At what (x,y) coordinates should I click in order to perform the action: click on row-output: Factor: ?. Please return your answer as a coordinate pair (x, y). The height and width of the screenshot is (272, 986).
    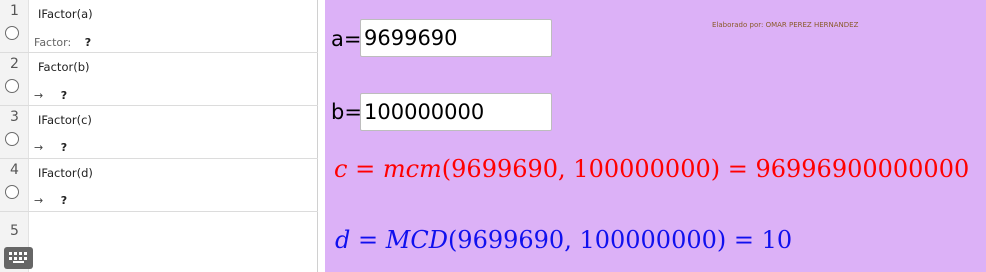
    Looking at the image, I should click on (62, 42).